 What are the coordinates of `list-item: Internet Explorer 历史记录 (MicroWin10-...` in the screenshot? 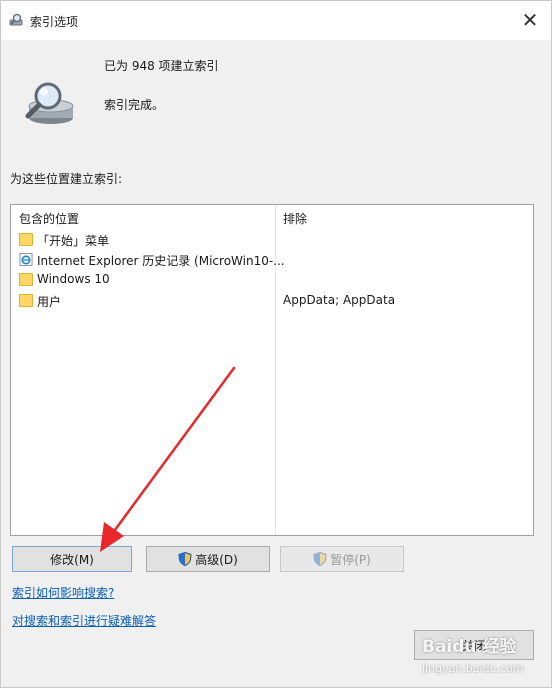 It's located at (272, 260).